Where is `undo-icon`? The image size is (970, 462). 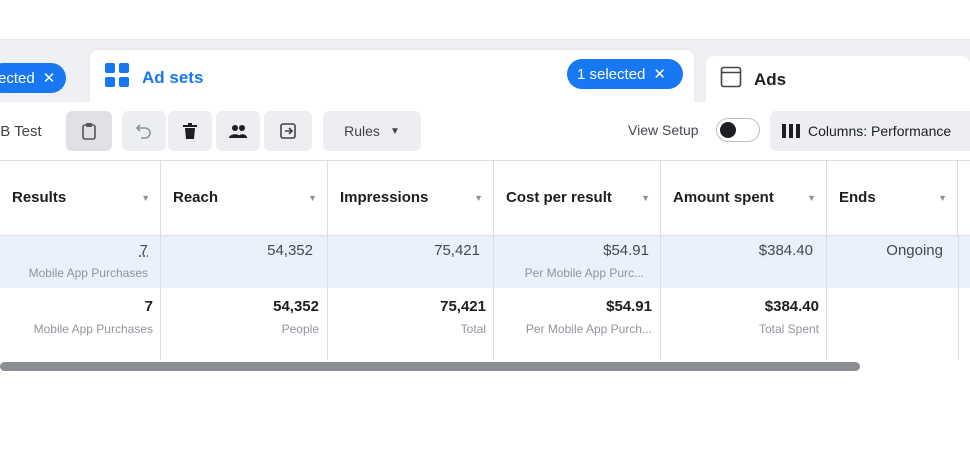
undo-icon is located at coordinates (144, 131).